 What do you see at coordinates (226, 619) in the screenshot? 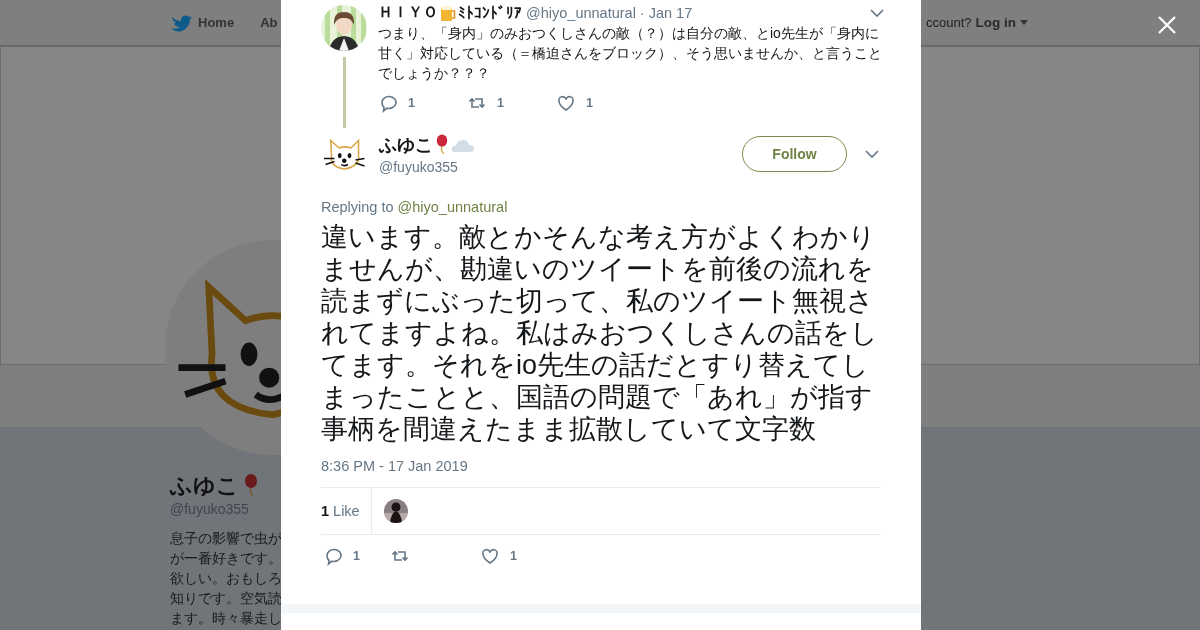
I see `bio-line: ます。時々暴走し` at bounding box center [226, 619].